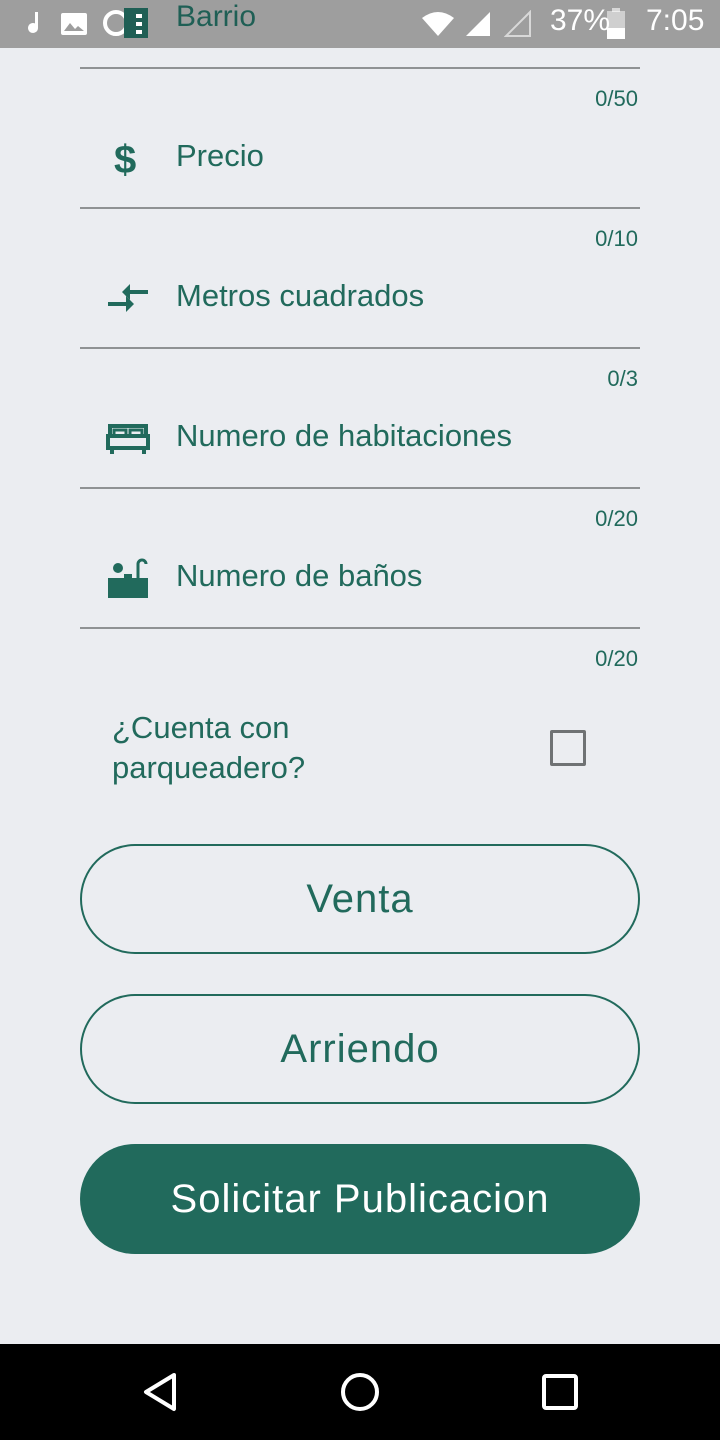 The image size is (720, 1440). Describe the element at coordinates (360, 1049) in the screenshot. I see `rent-button: Arriendo` at that location.